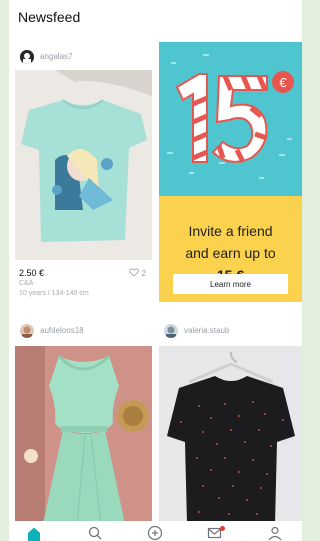 The height and width of the screenshot is (541, 320). Describe the element at coordinates (56, 56) in the screenshot. I see `username: angalas7` at that location.